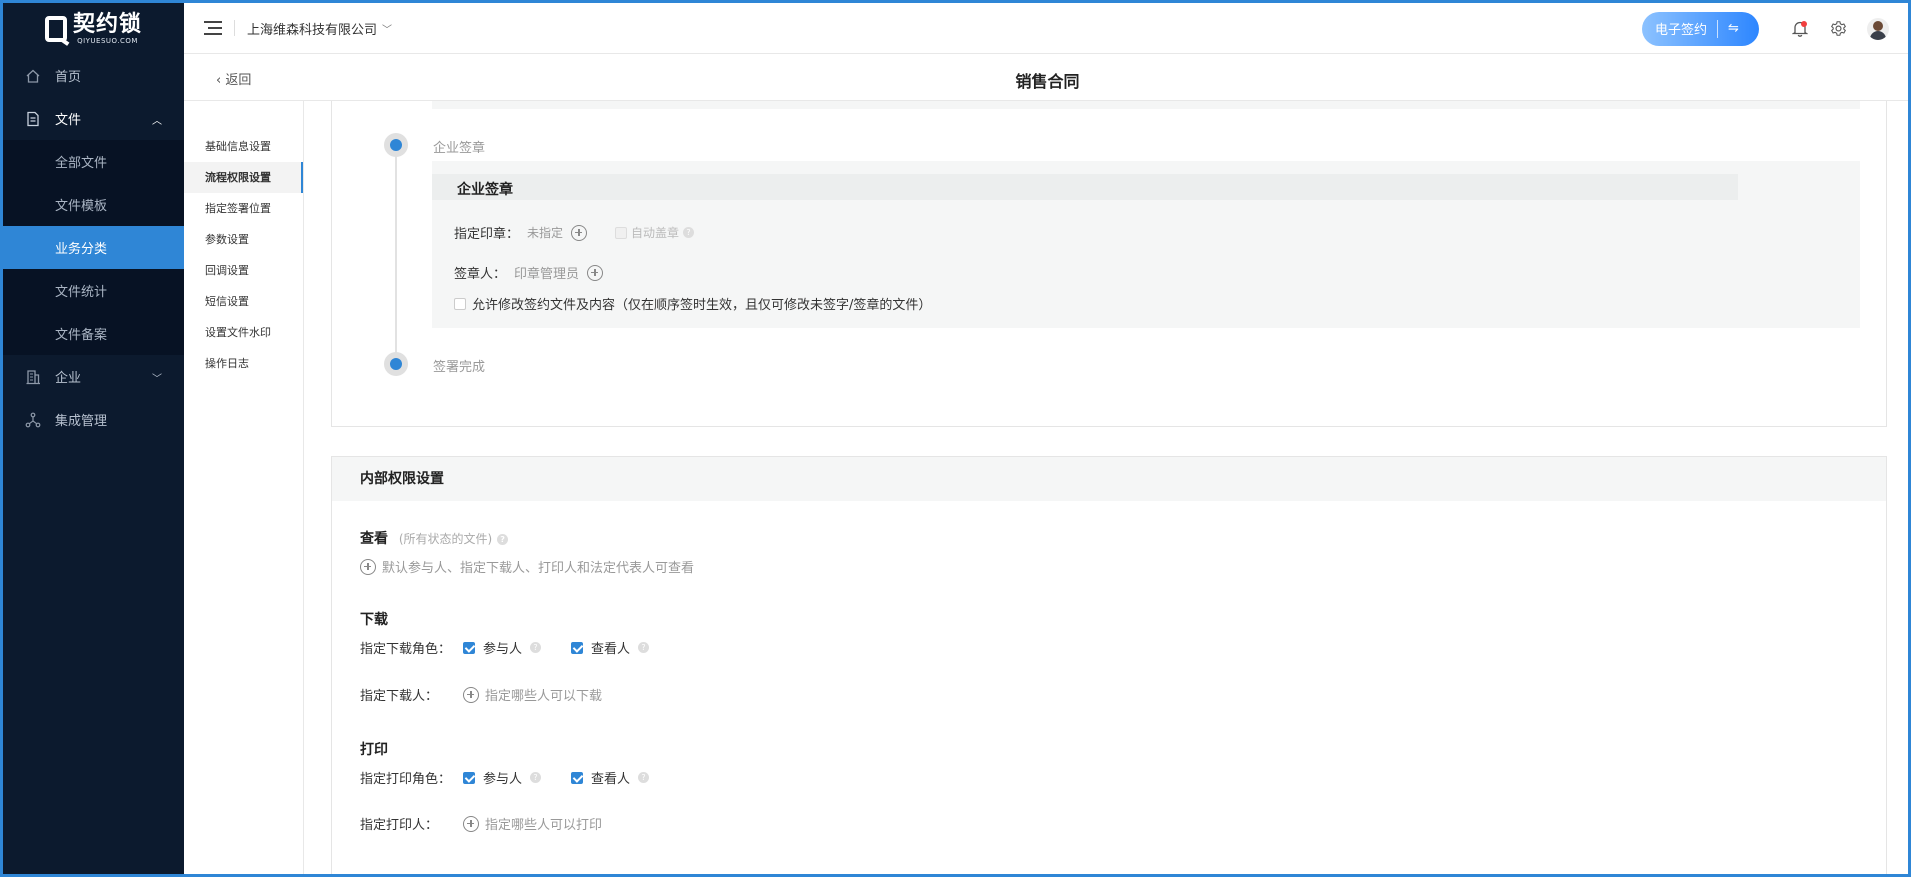 This screenshot has height=877, width=1911. I want to click on avatar, so click(1878, 28).